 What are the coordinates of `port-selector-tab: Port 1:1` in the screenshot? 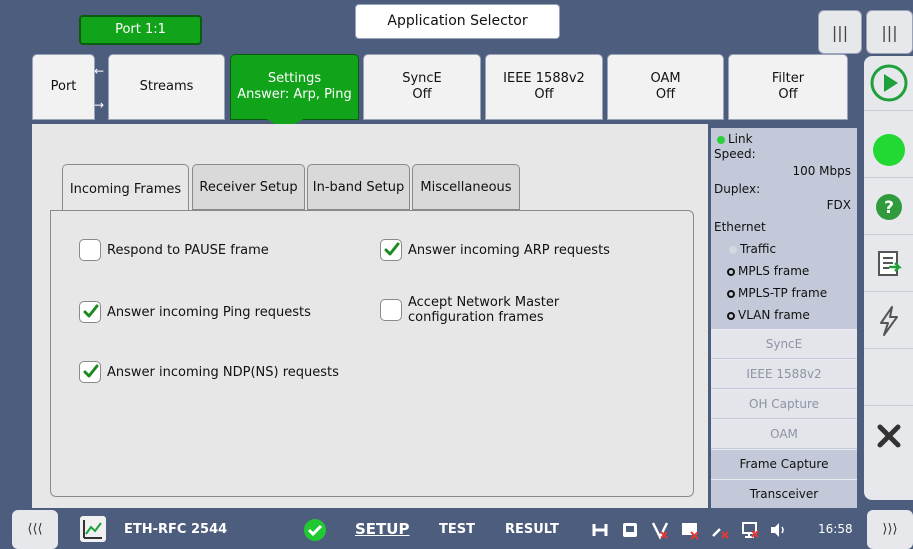 It's located at (140, 30).